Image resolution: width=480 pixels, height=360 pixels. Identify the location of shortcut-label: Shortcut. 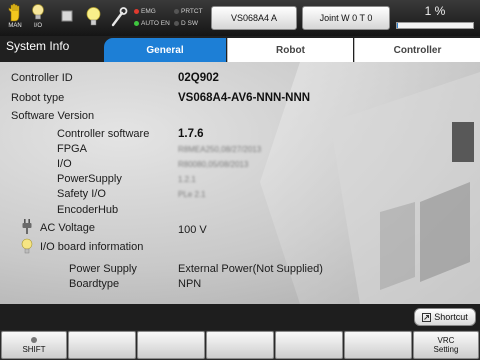
(451, 317).